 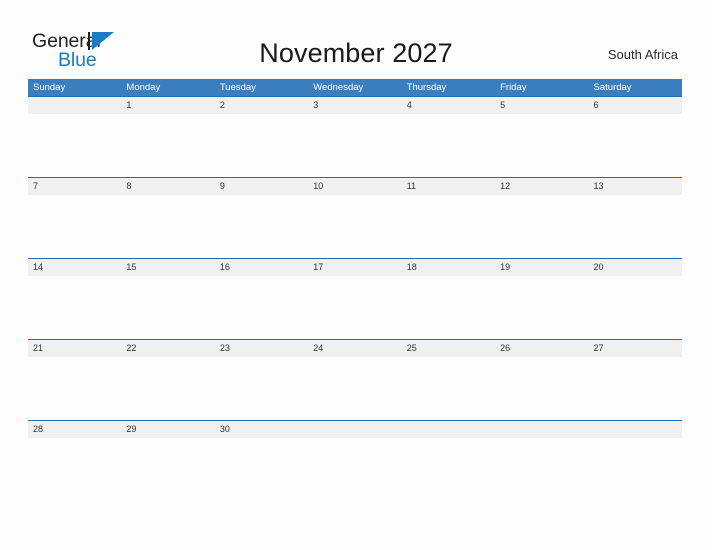 I want to click on week-date-band: 14 15 16 17 18 19 20, so click(x=355, y=267).